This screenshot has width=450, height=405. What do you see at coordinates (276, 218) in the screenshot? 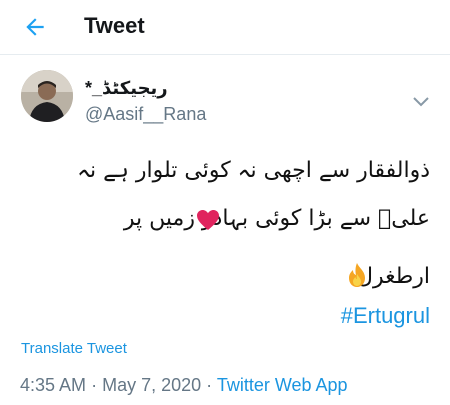
I see `tweet-text-line-2: علیؓ سے بڑا کوئی بہادر زمیں پر` at bounding box center [276, 218].